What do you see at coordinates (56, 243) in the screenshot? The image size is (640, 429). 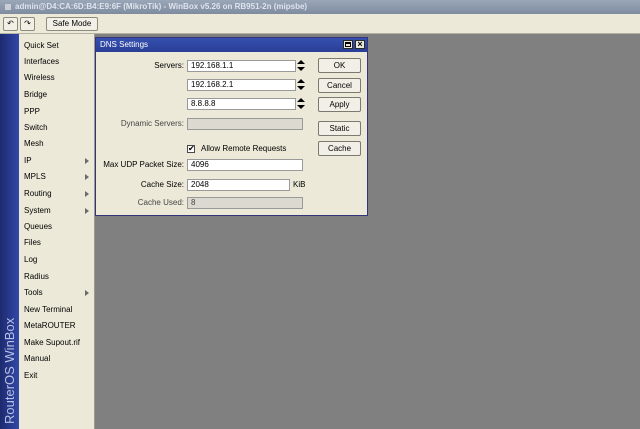 I see `sidebar-item-files: Files` at bounding box center [56, 243].